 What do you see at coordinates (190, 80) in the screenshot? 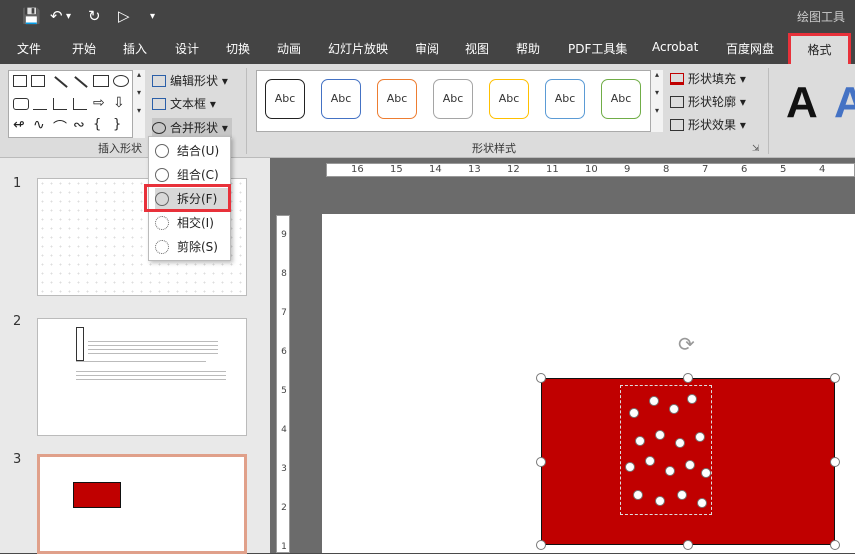
I see `edit-shape-button: 编辑形状 ▾` at bounding box center [190, 80].